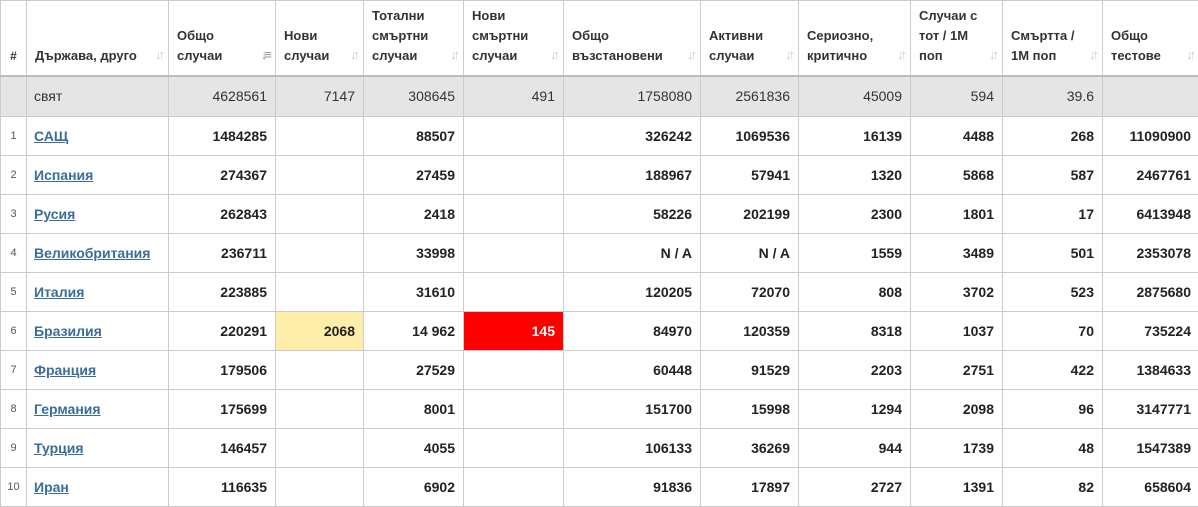  I want to click on column-header-new-cases: Нови случаи↓↑, so click(320, 38).